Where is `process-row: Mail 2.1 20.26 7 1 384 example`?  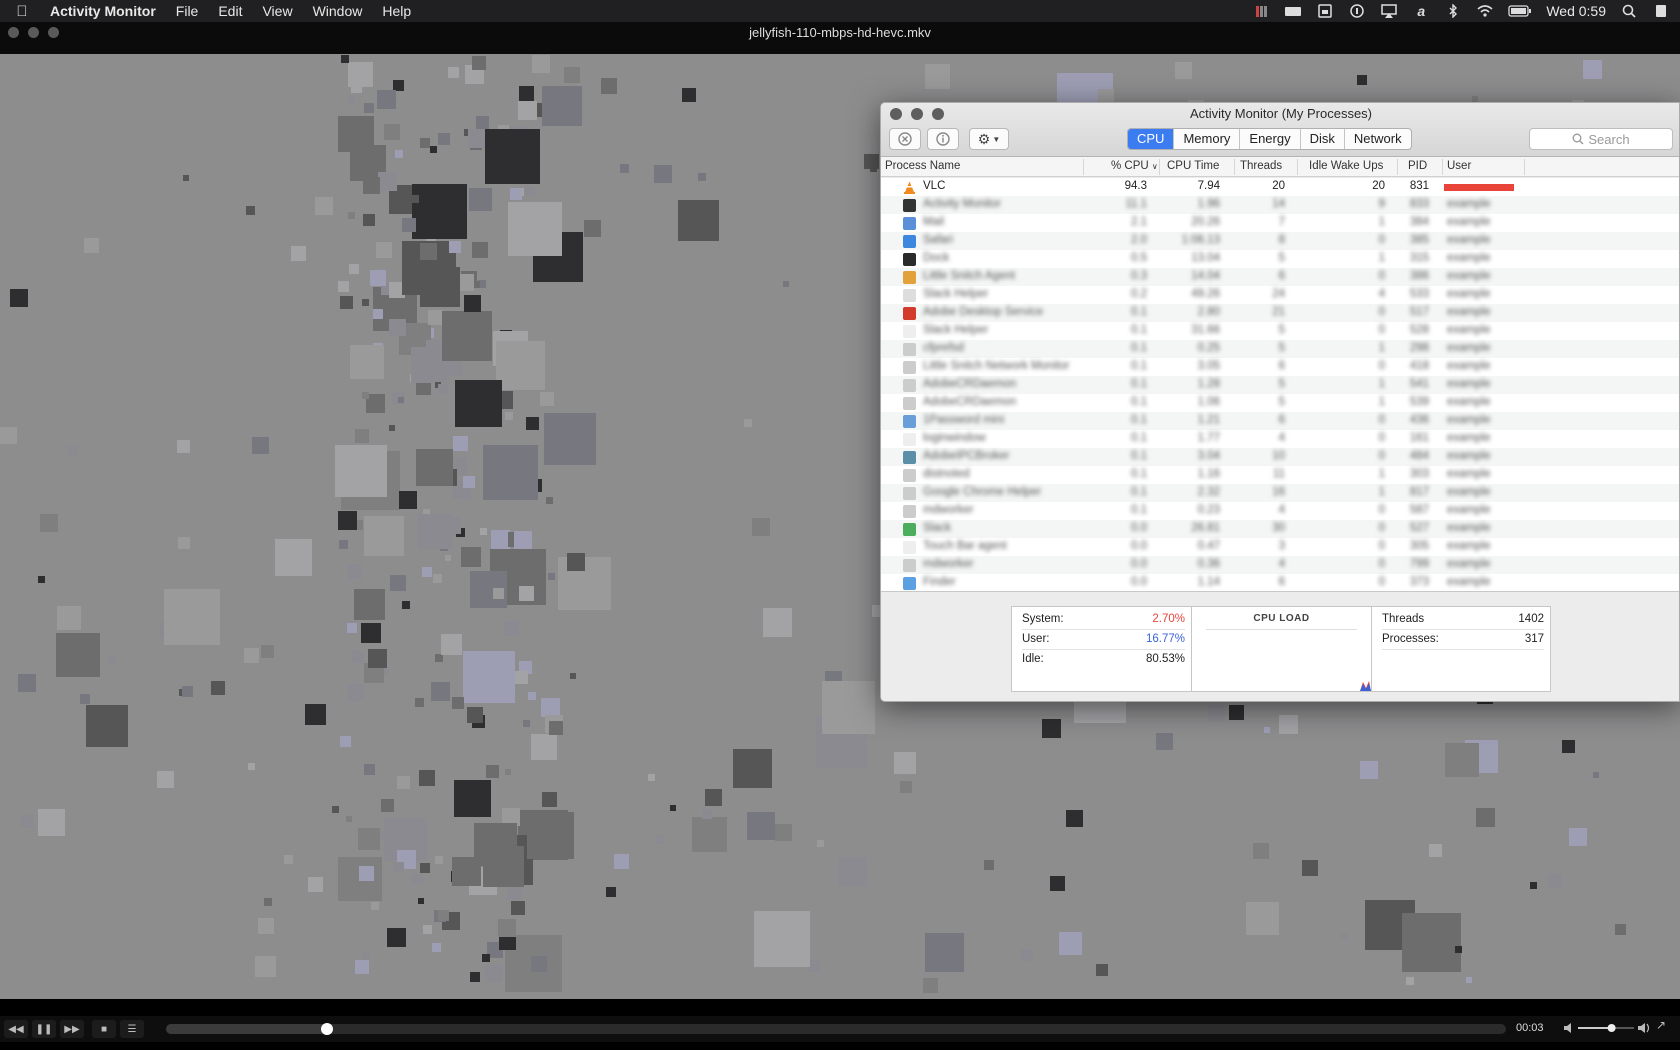
process-row: Mail 2.1 20.26 7 1 384 example is located at coordinates (1280, 223).